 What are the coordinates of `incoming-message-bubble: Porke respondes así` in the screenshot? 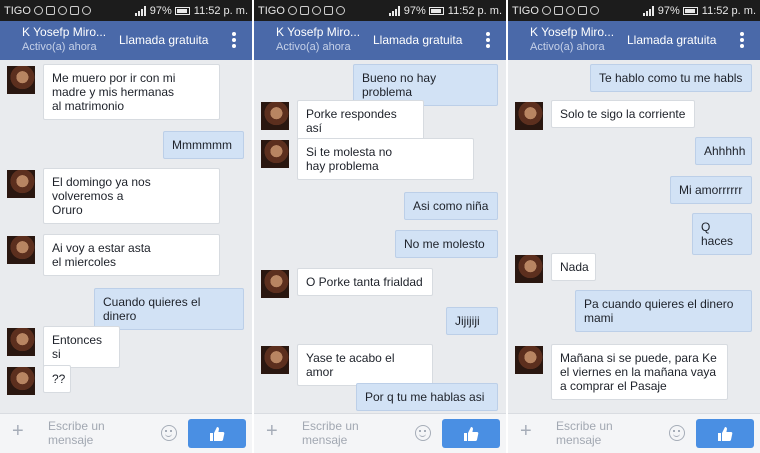 It's located at (360, 121).